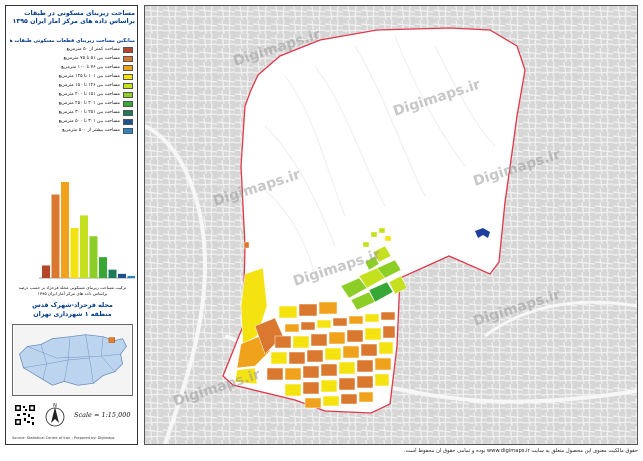 The image size is (643, 461). I want to click on map-title-line1: مساحت زیربنای مسکونی در طبقات, so click(79, 13).